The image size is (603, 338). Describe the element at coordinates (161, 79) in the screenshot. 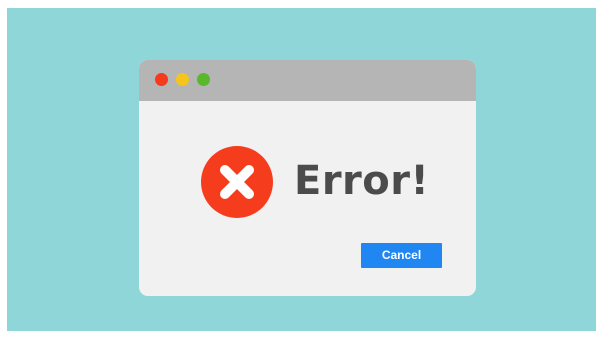

I see `close-window-button` at that location.